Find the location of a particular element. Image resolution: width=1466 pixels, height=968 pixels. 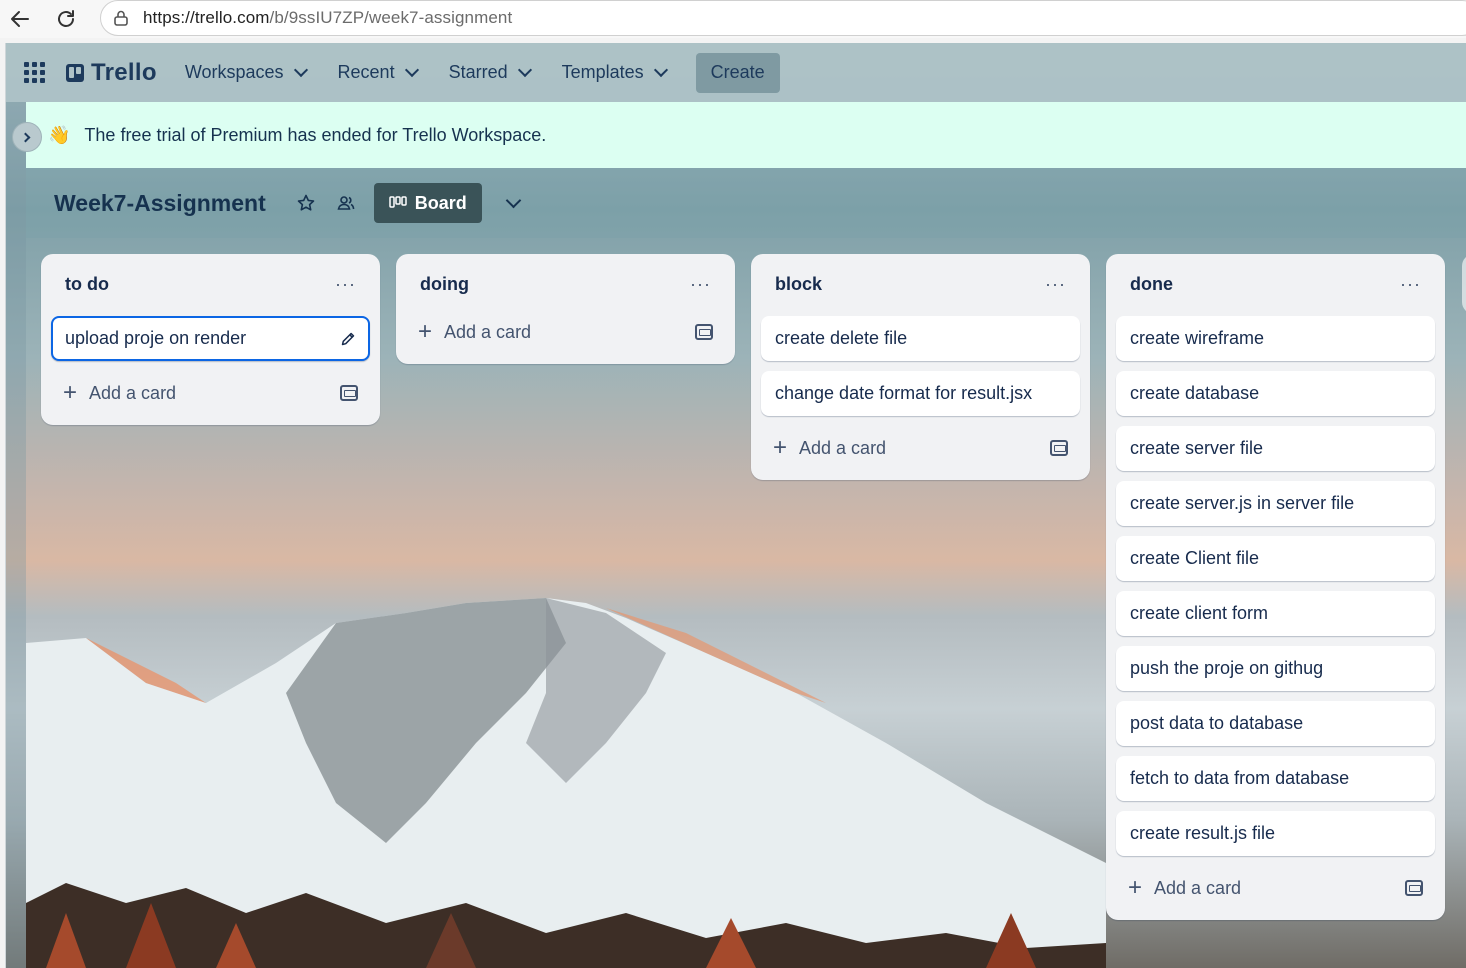

card-title: create client form is located at coordinates (1199, 613).